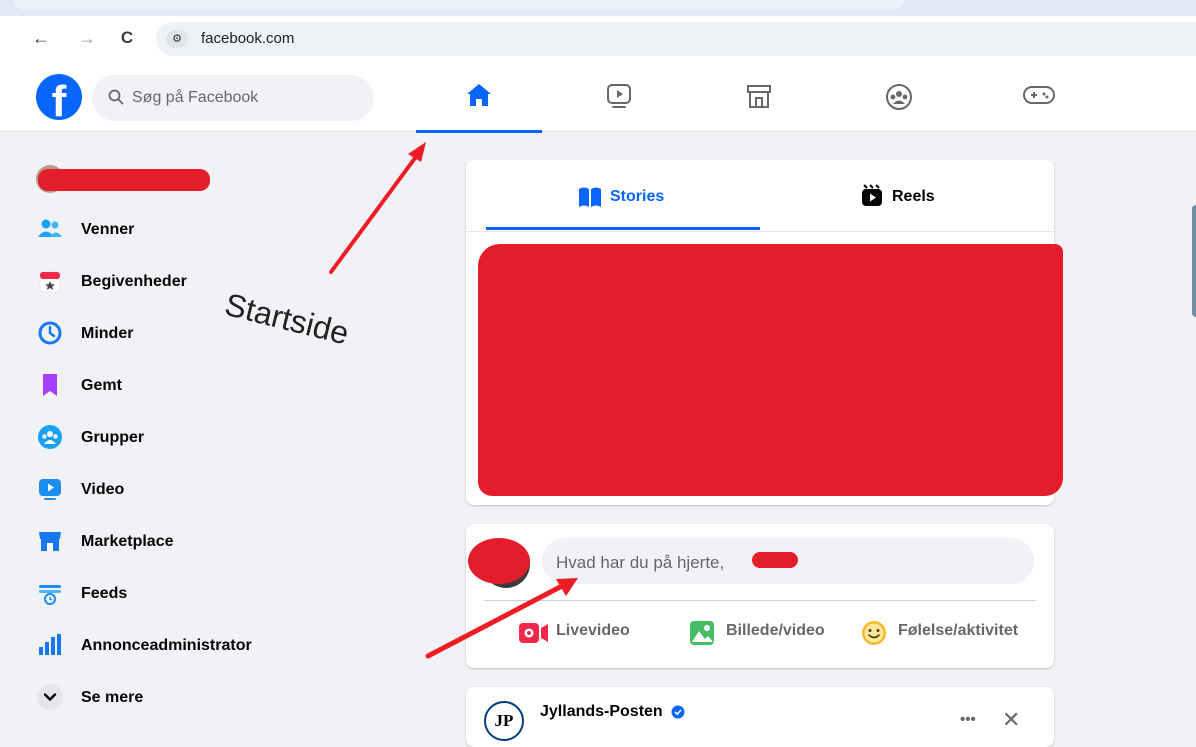 The width and height of the screenshot is (1196, 747). I want to click on arrow-to-composer, so click(495, 621).